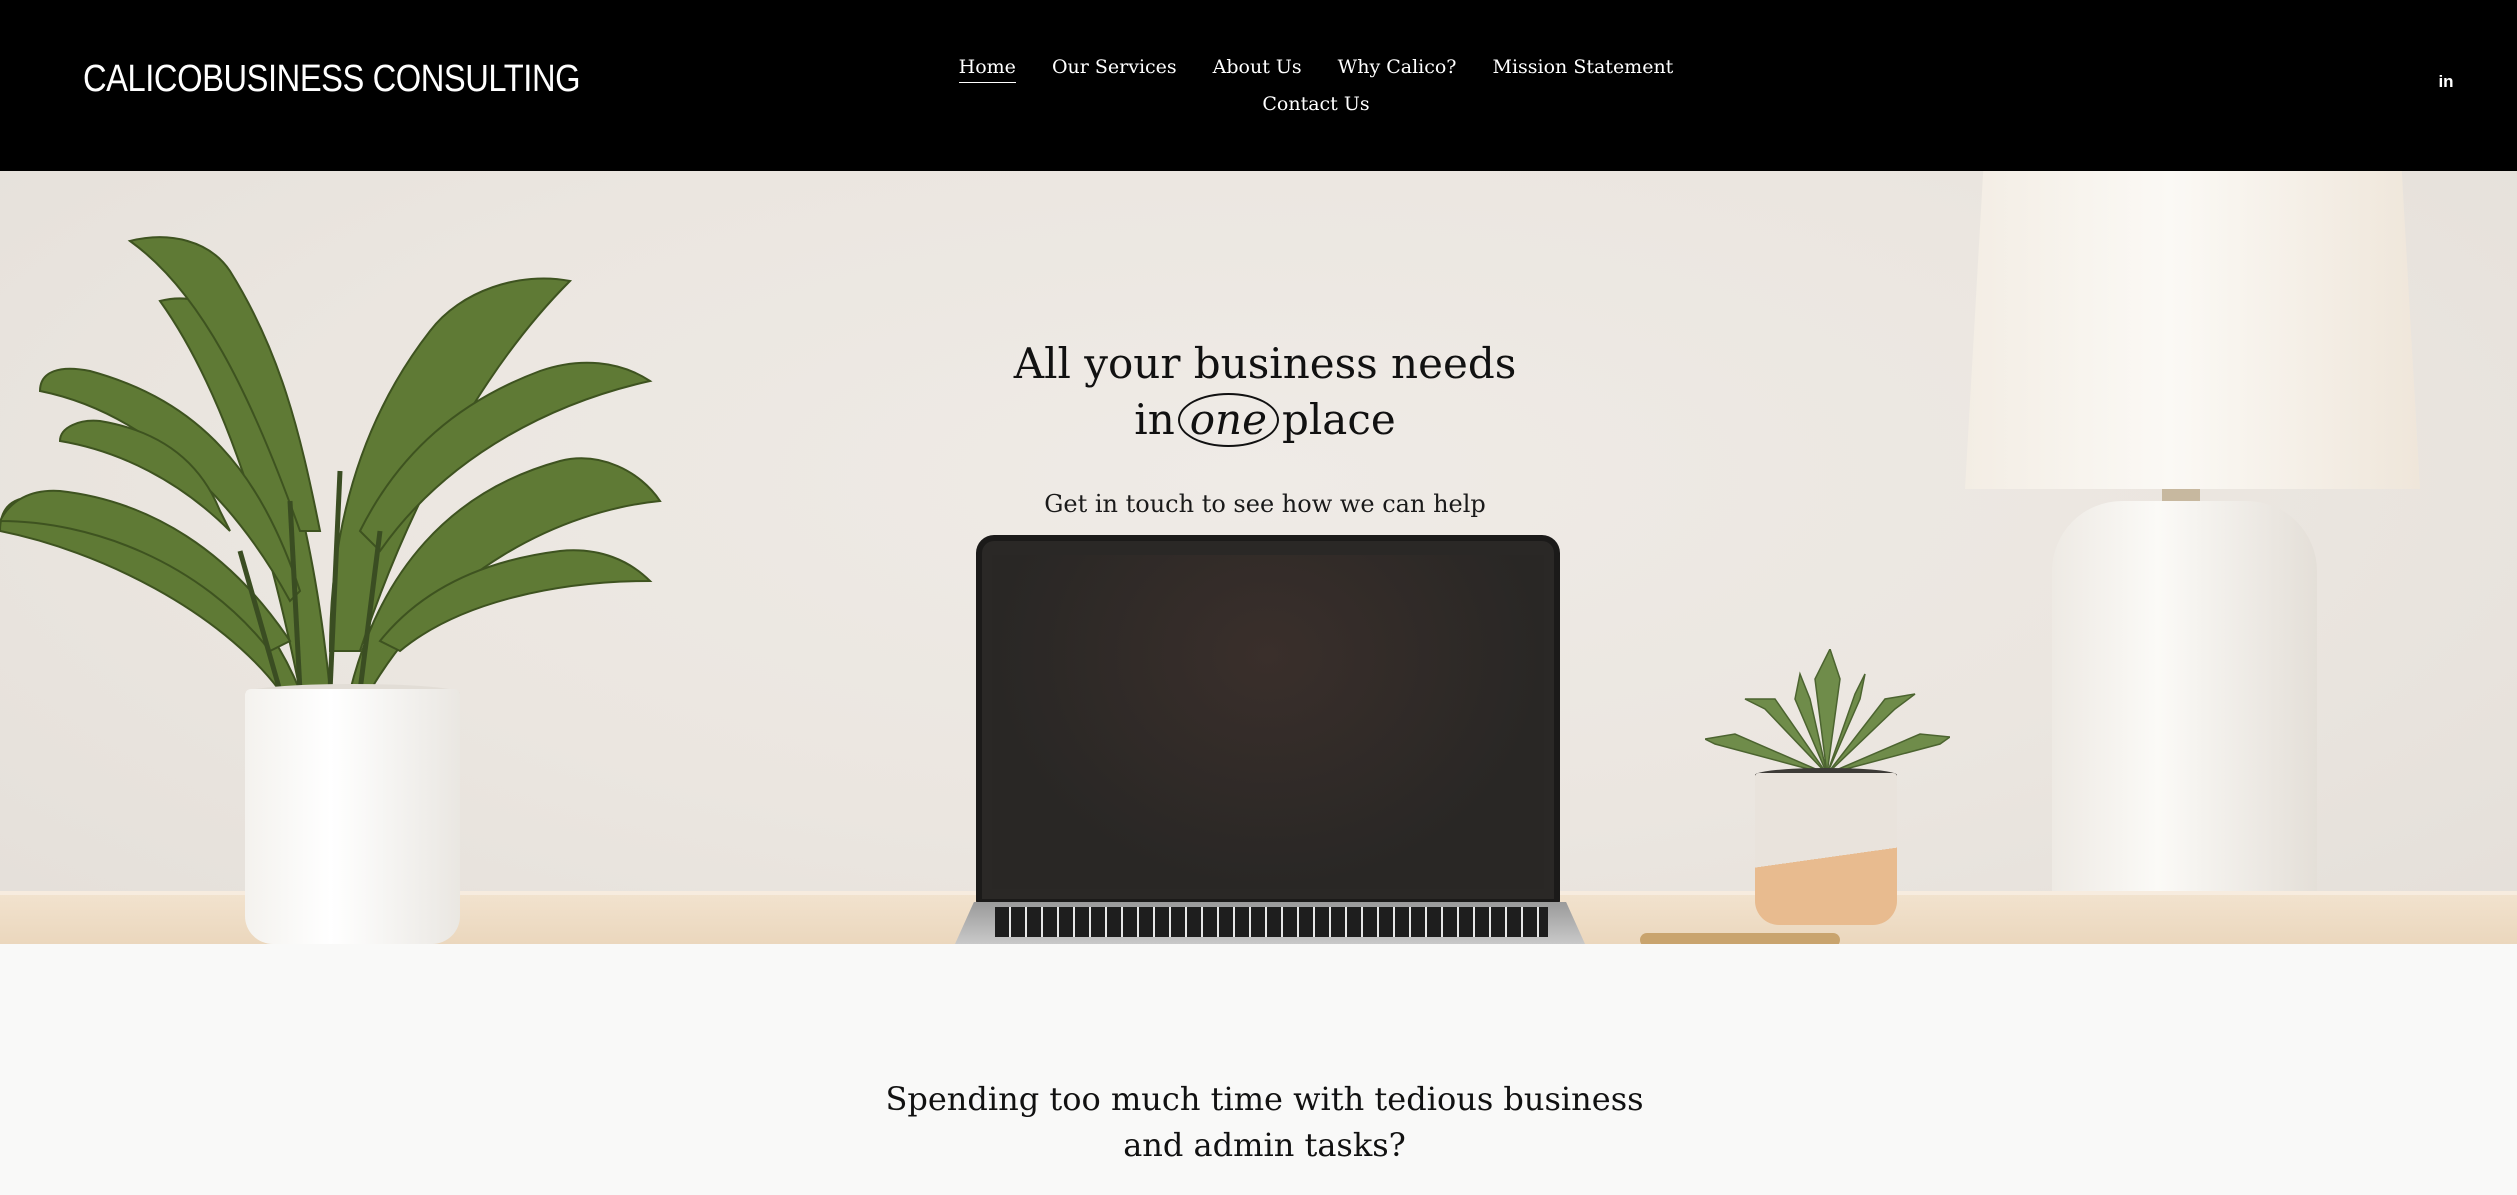 The width and height of the screenshot is (2517, 1195). Describe the element at coordinates (352, 816) in the screenshot. I see `plant-pot` at that location.